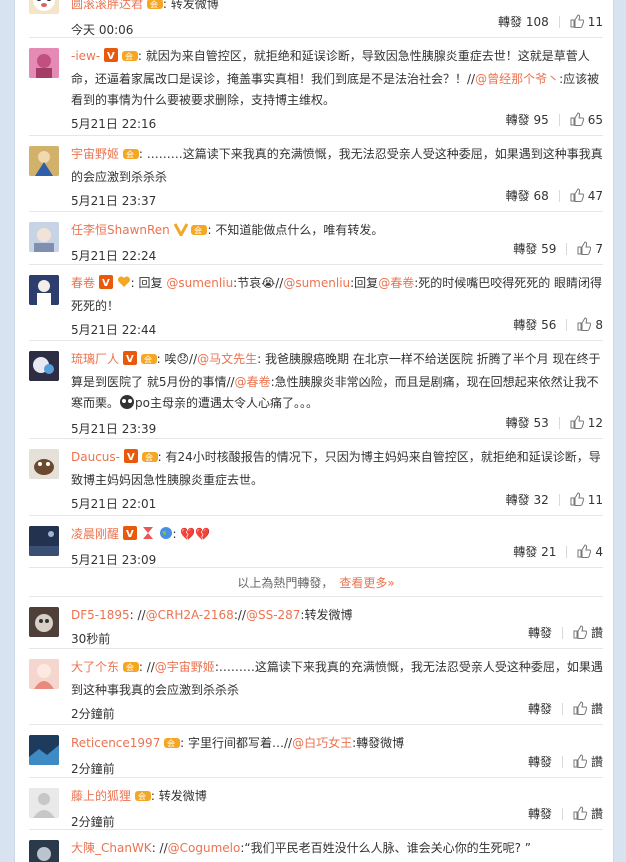  I want to click on item-actions: 轉發 68 47, so click(554, 195).